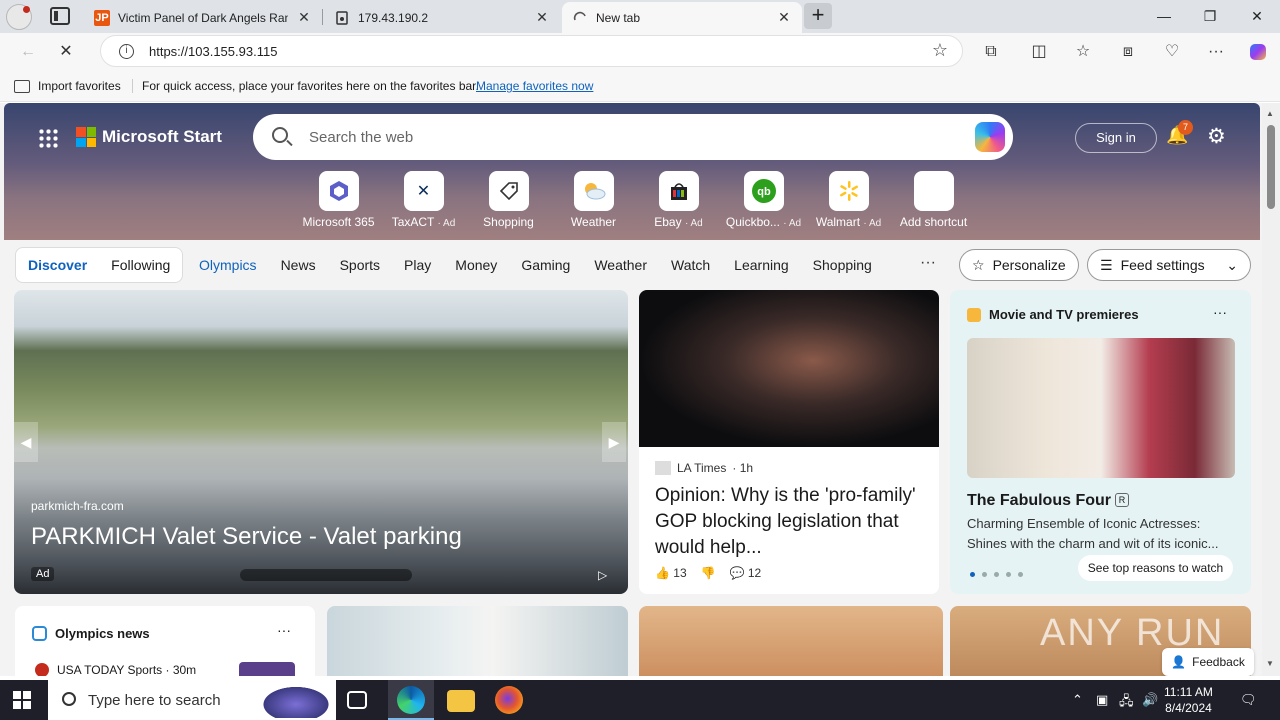 This screenshot has height=720, width=1280. Describe the element at coordinates (1248, 700) in the screenshot. I see `notification-center-icon: 🗨` at that location.